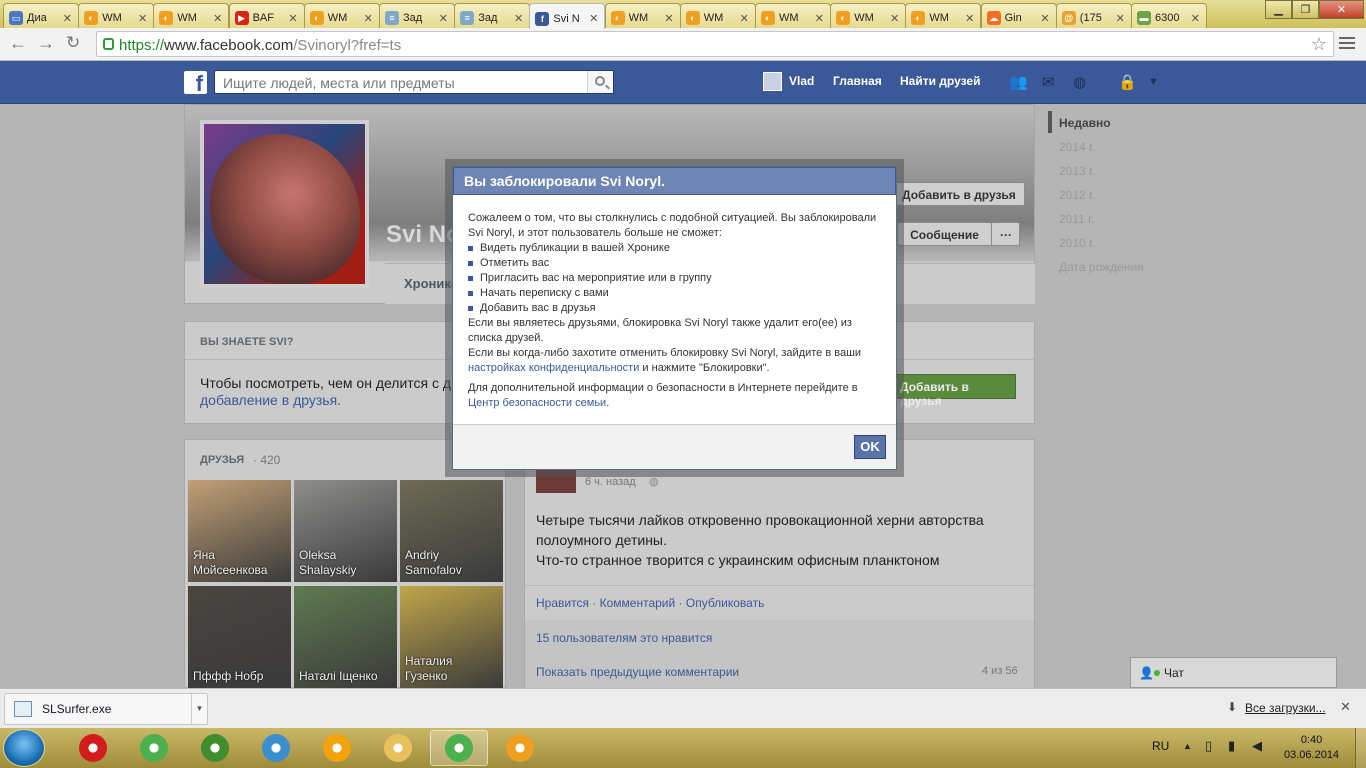  Describe the element at coordinates (553, 368) in the screenshot. I see `privacy-settings-link: настройках конфиденциальности` at that location.